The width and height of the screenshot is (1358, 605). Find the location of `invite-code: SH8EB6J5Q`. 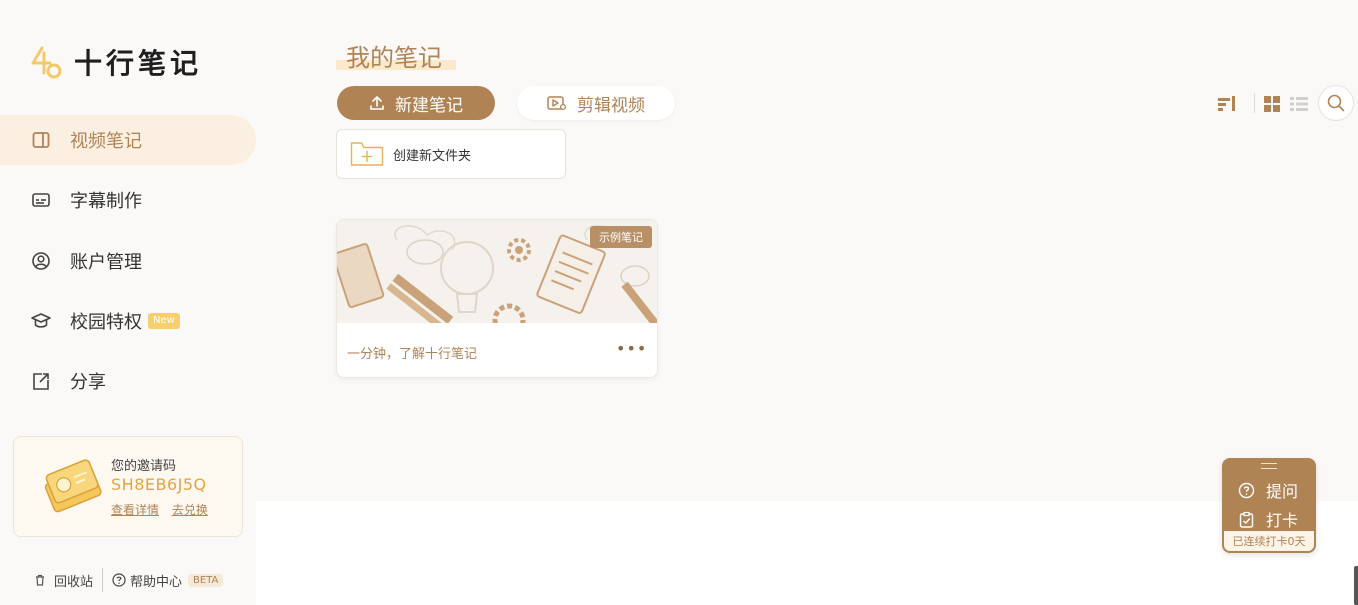

invite-code: SH8EB6J5Q is located at coordinates (159, 484).